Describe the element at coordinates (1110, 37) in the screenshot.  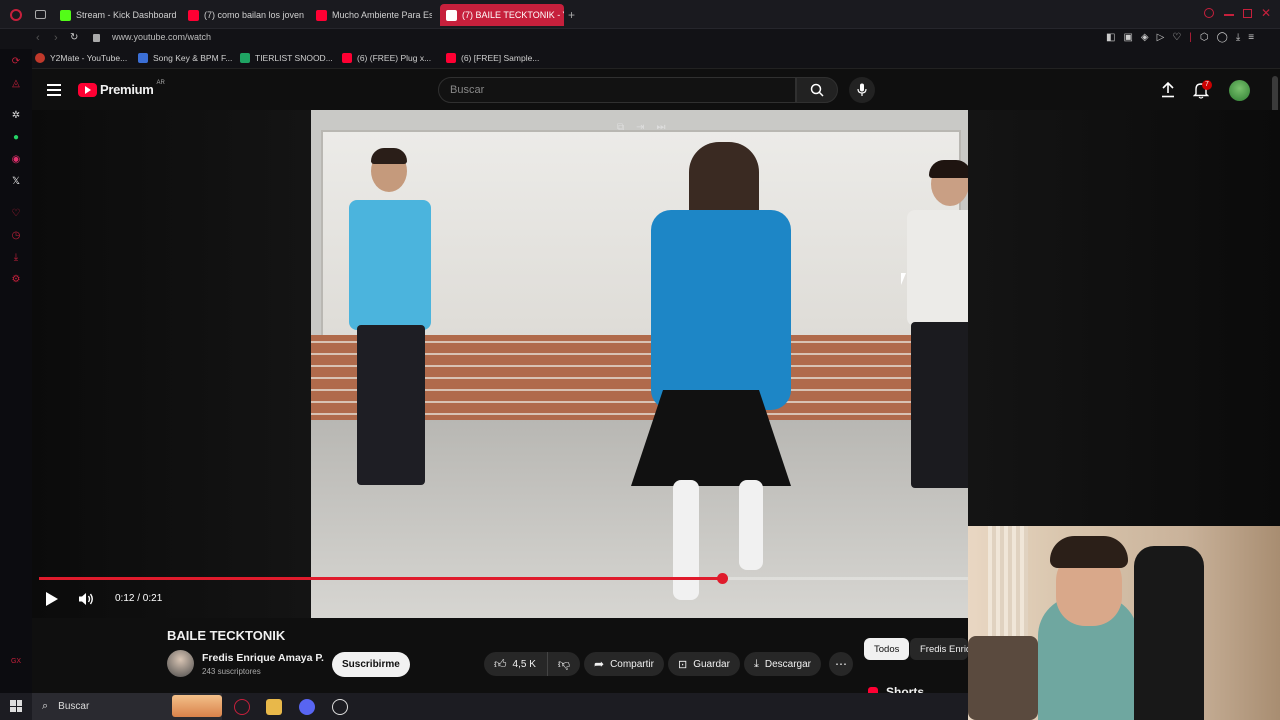
I see `bookmark-icon: ◧` at that location.